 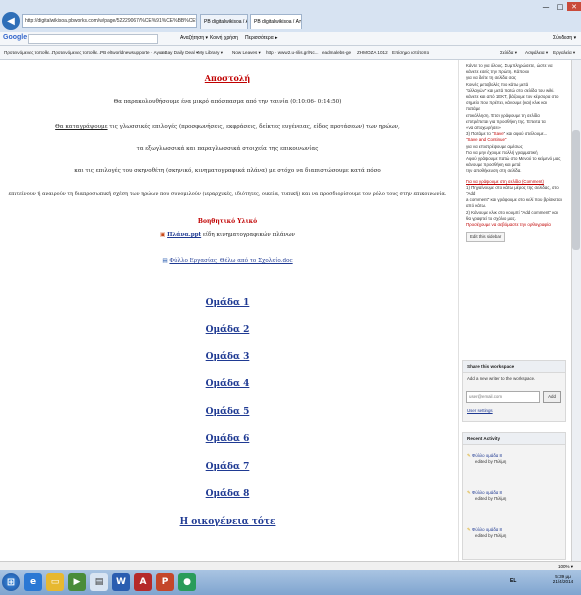 I want to click on page-title: Αποστολή, so click(x=227, y=78).